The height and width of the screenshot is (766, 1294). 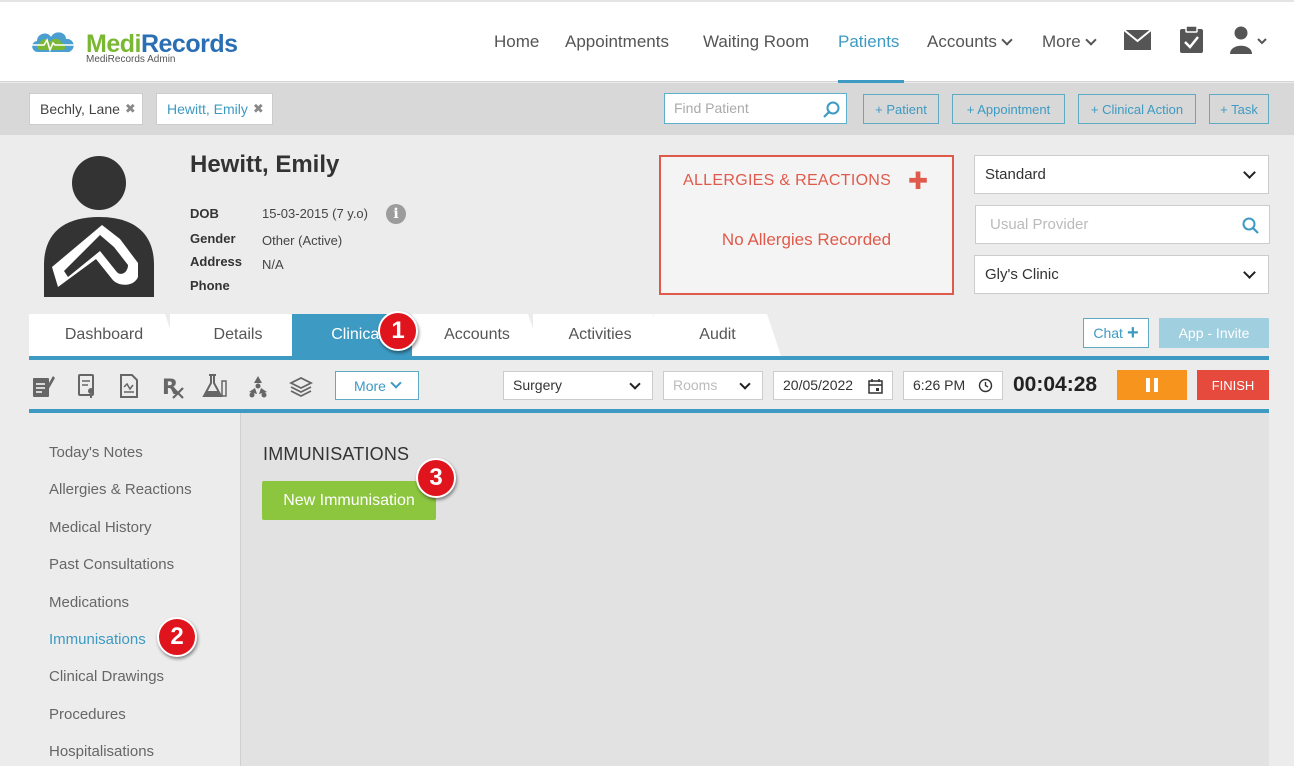 I want to click on nav-accounts: Accounts, so click(x=970, y=42).